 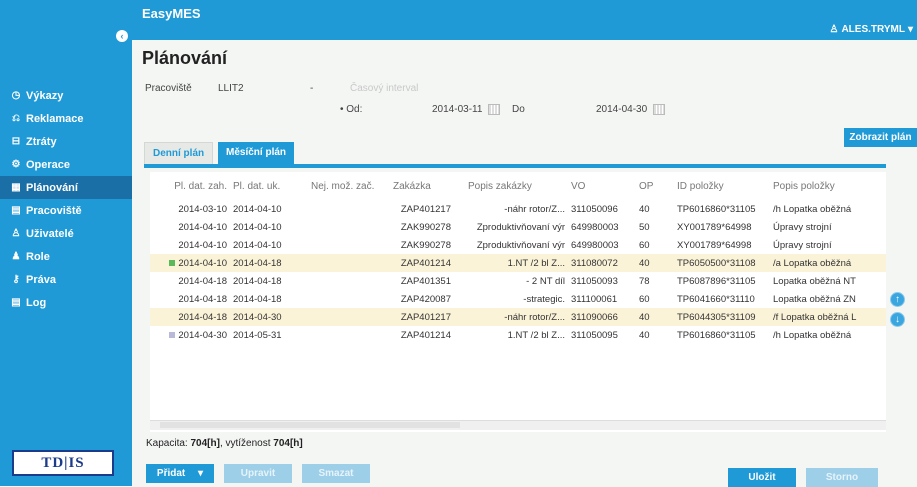 I want to click on col-header: Popis zakázky, so click(x=511, y=186).